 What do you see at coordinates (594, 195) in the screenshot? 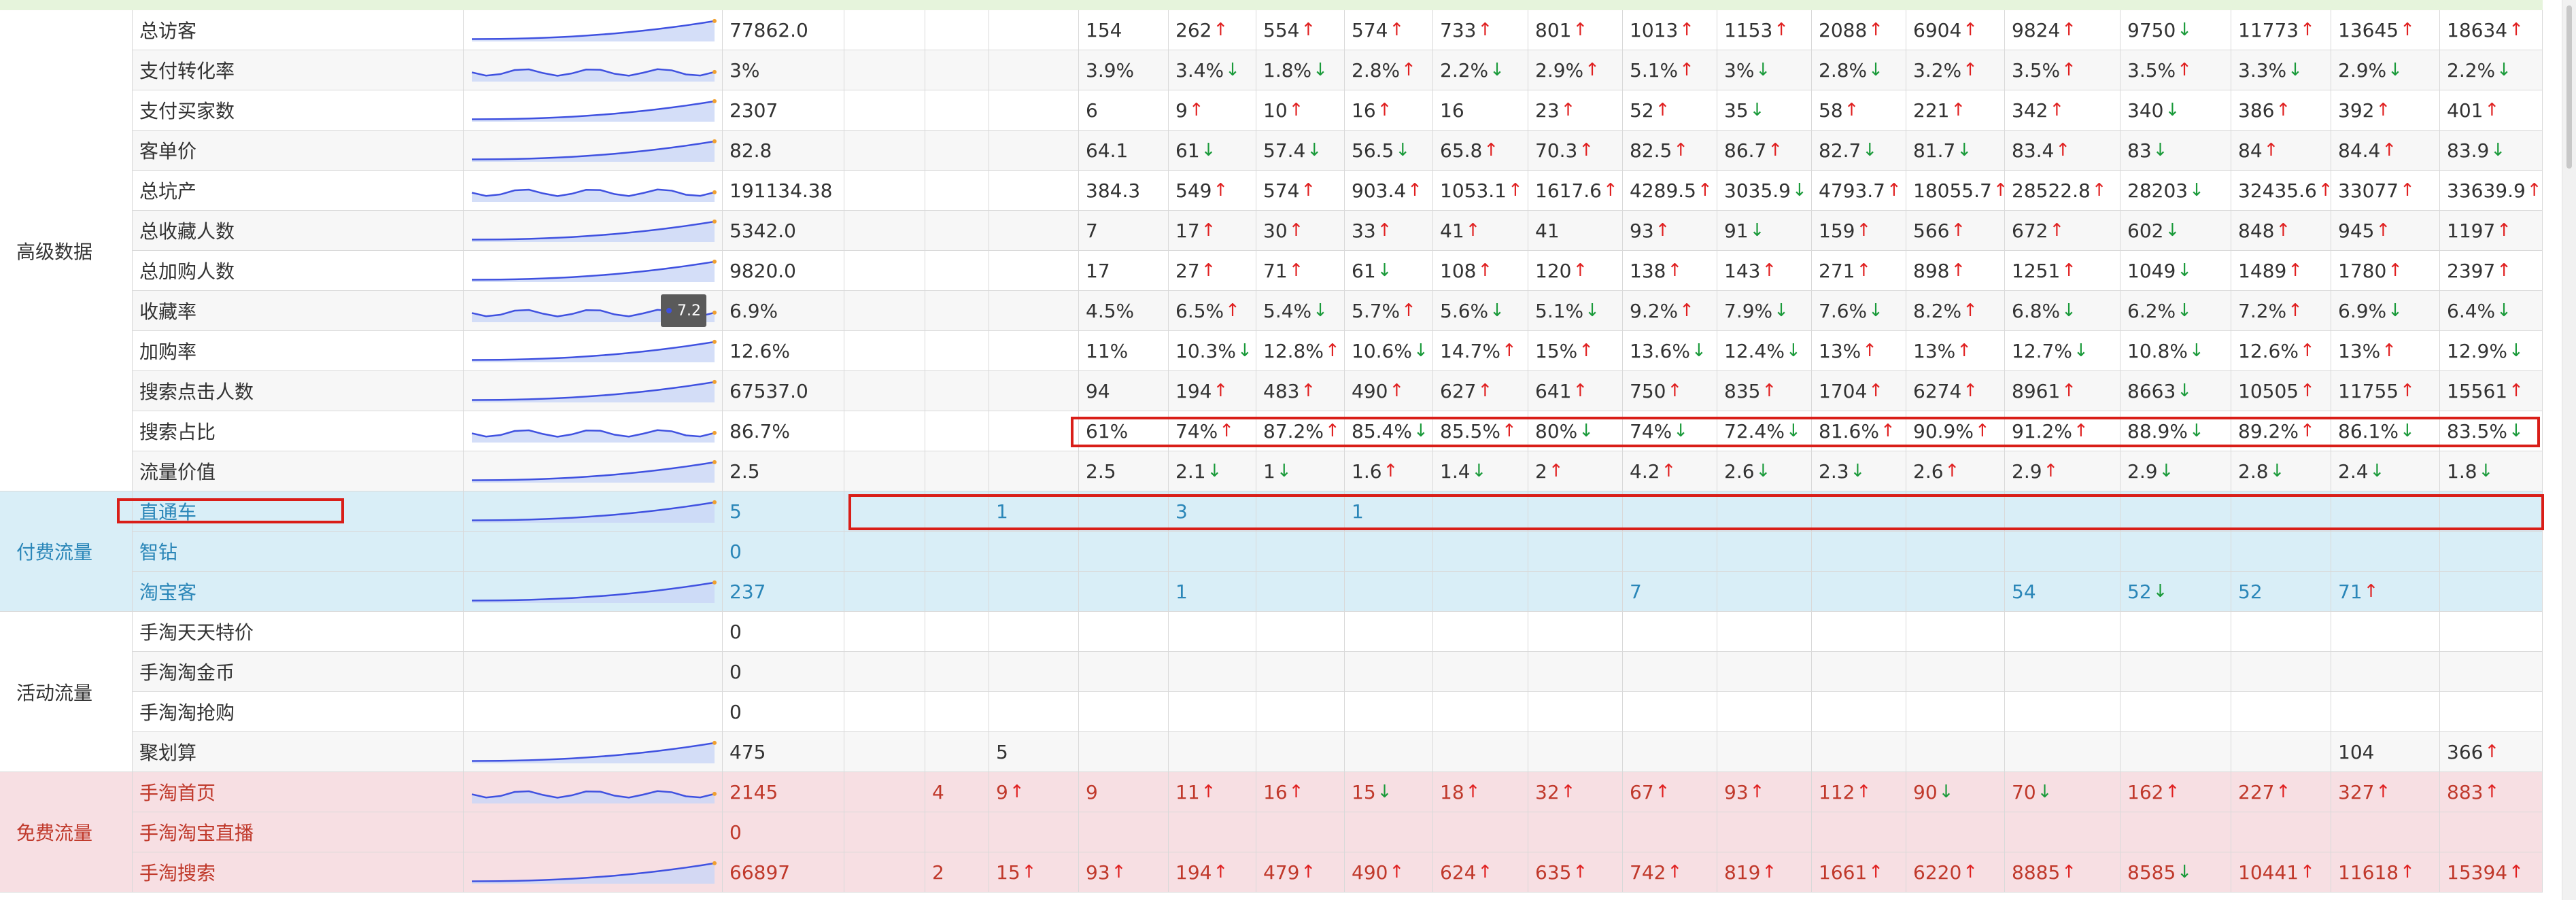
I see `sparkline` at bounding box center [594, 195].